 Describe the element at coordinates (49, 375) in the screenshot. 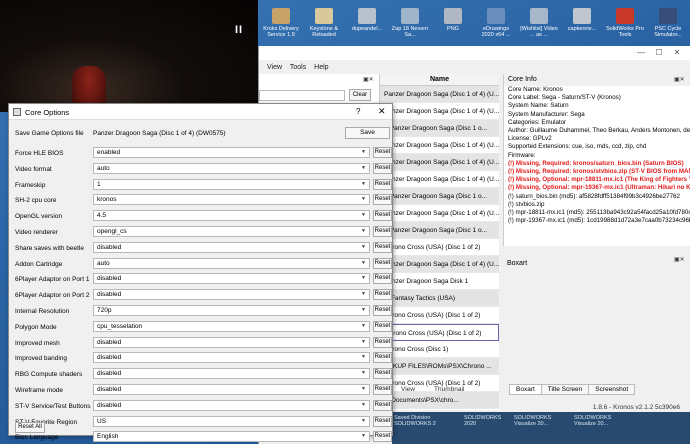

I see `option-label: RBG Compute shaders` at that location.